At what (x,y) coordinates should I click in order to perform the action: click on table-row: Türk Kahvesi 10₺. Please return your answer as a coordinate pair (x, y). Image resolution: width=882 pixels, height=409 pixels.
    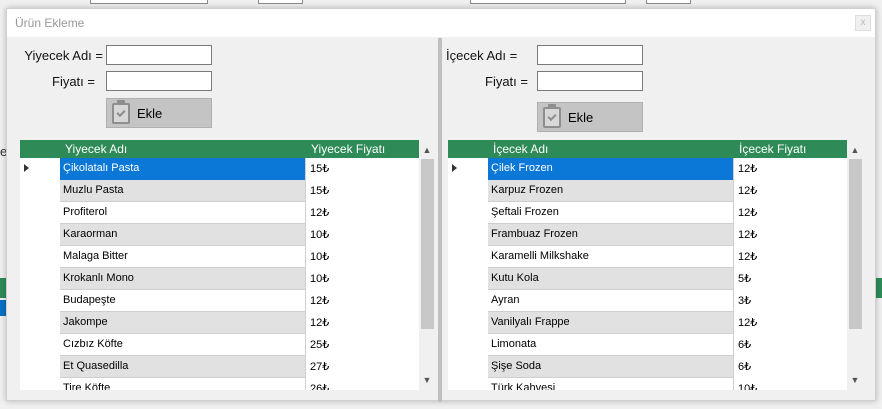
    Looking at the image, I should click on (667, 384).